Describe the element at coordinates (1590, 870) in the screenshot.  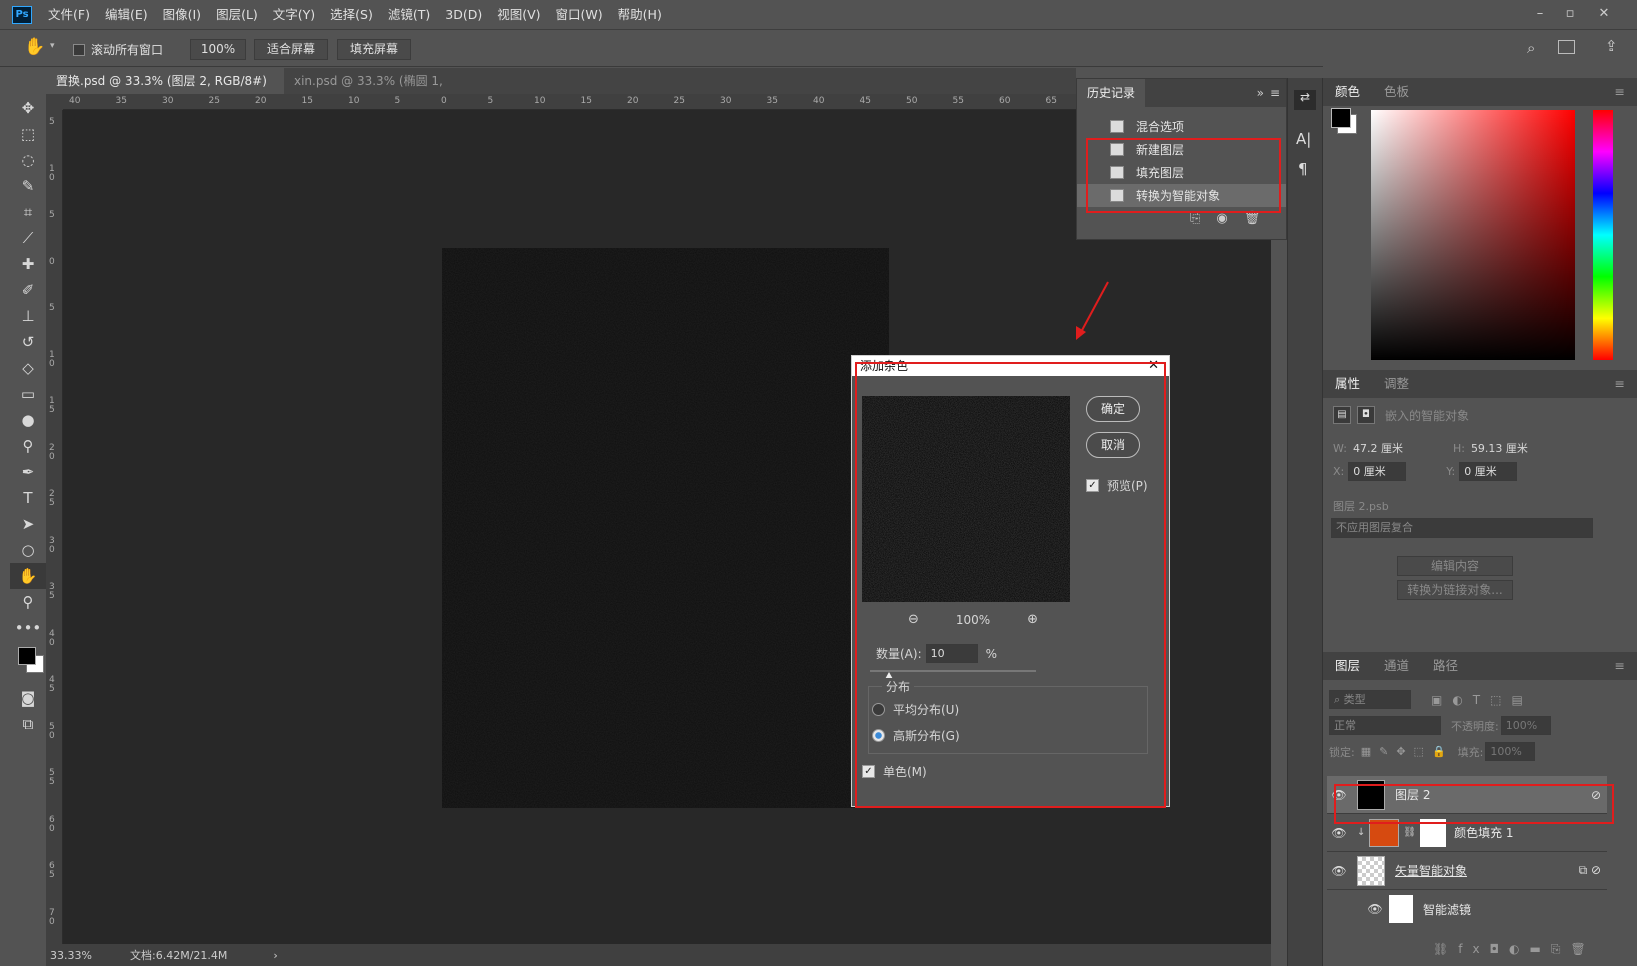
I see `smart-filter-icon: ⧉ ⊘` at that location.